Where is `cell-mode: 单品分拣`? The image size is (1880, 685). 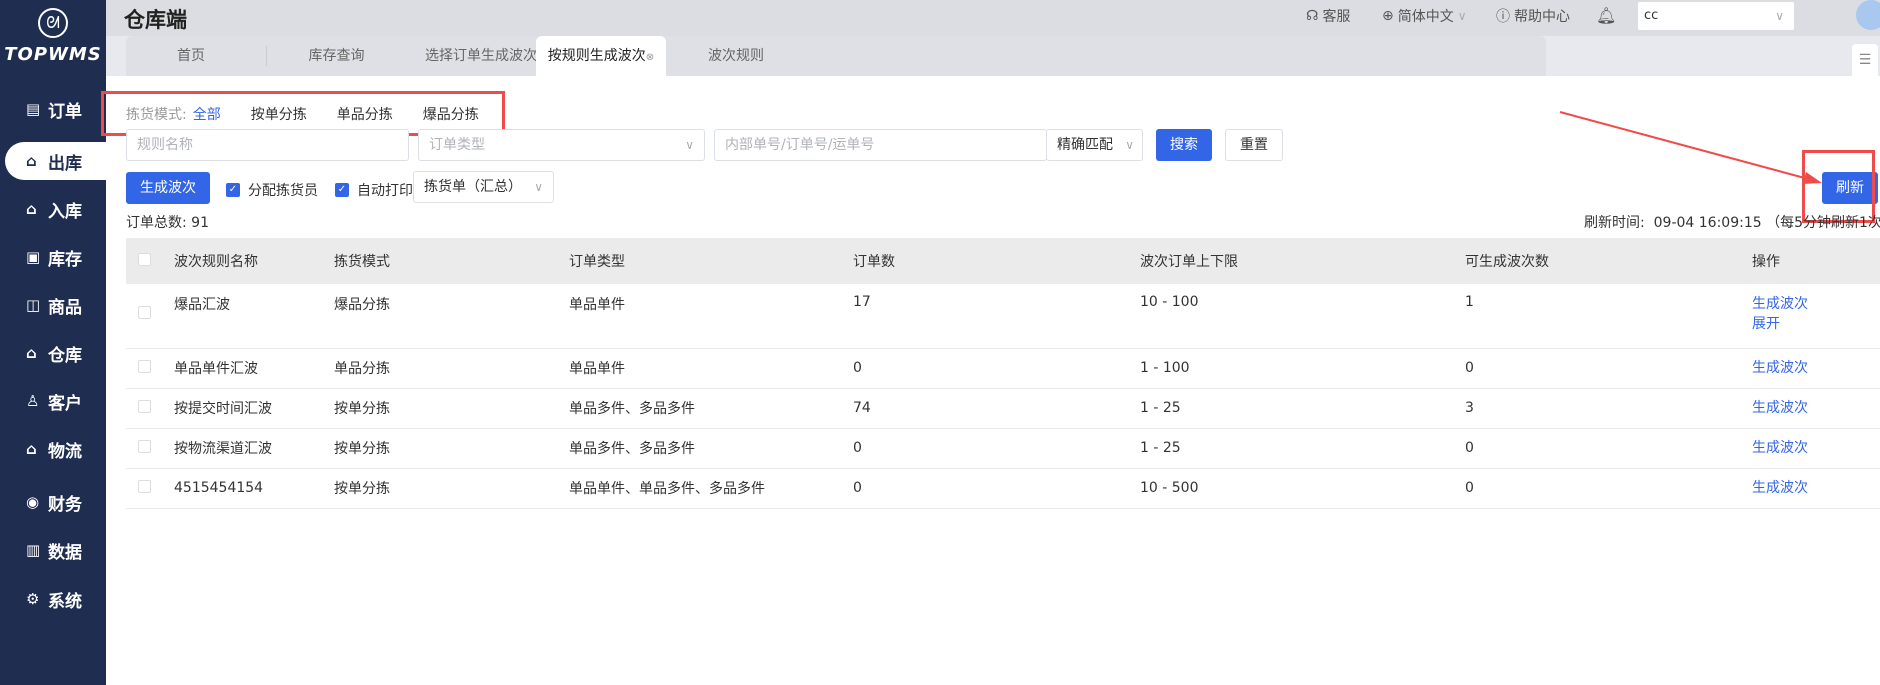
cell-mode: 单品分拣 is located at coordinates (451, 368).